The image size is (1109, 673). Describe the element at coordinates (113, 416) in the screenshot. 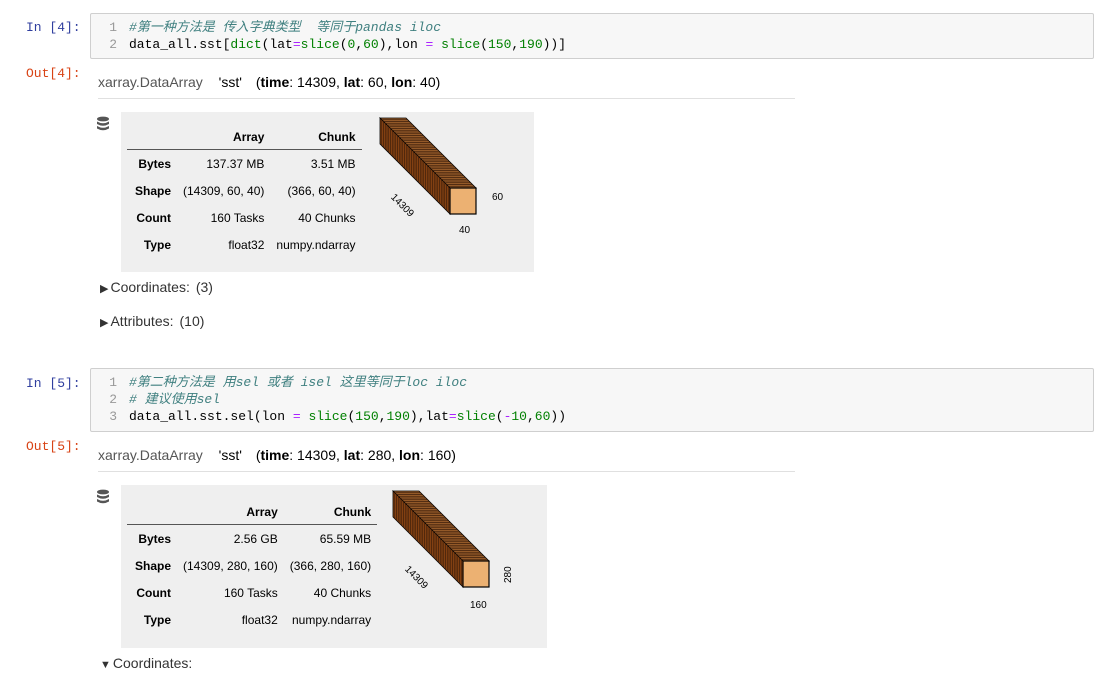

I see `line-number: 3` at that location.